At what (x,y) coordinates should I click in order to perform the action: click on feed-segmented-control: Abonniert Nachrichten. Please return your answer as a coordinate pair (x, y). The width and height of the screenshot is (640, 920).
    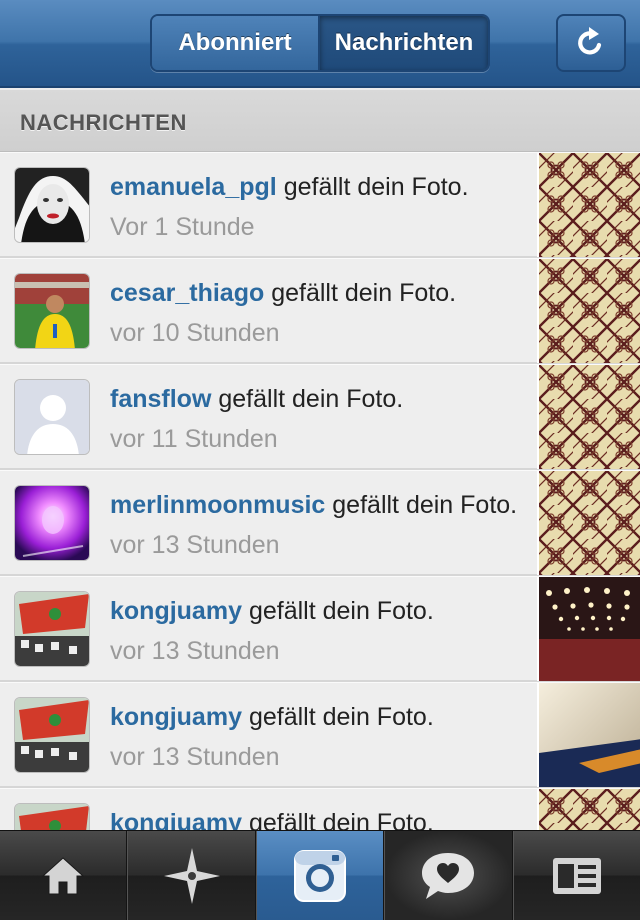
    Looking at the image, I should click on (320, 43).